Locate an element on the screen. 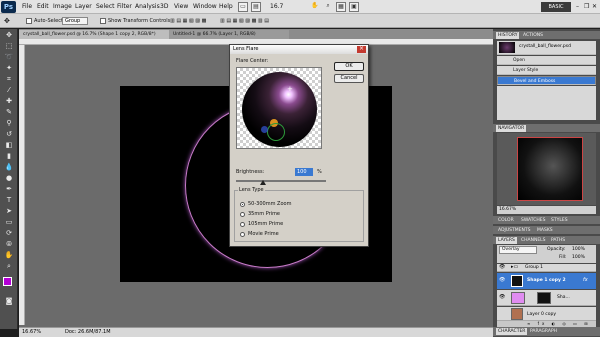 The width and height of the screenshot is (600, 337). menu-filter: Filter is located at coordinates (124, 7).